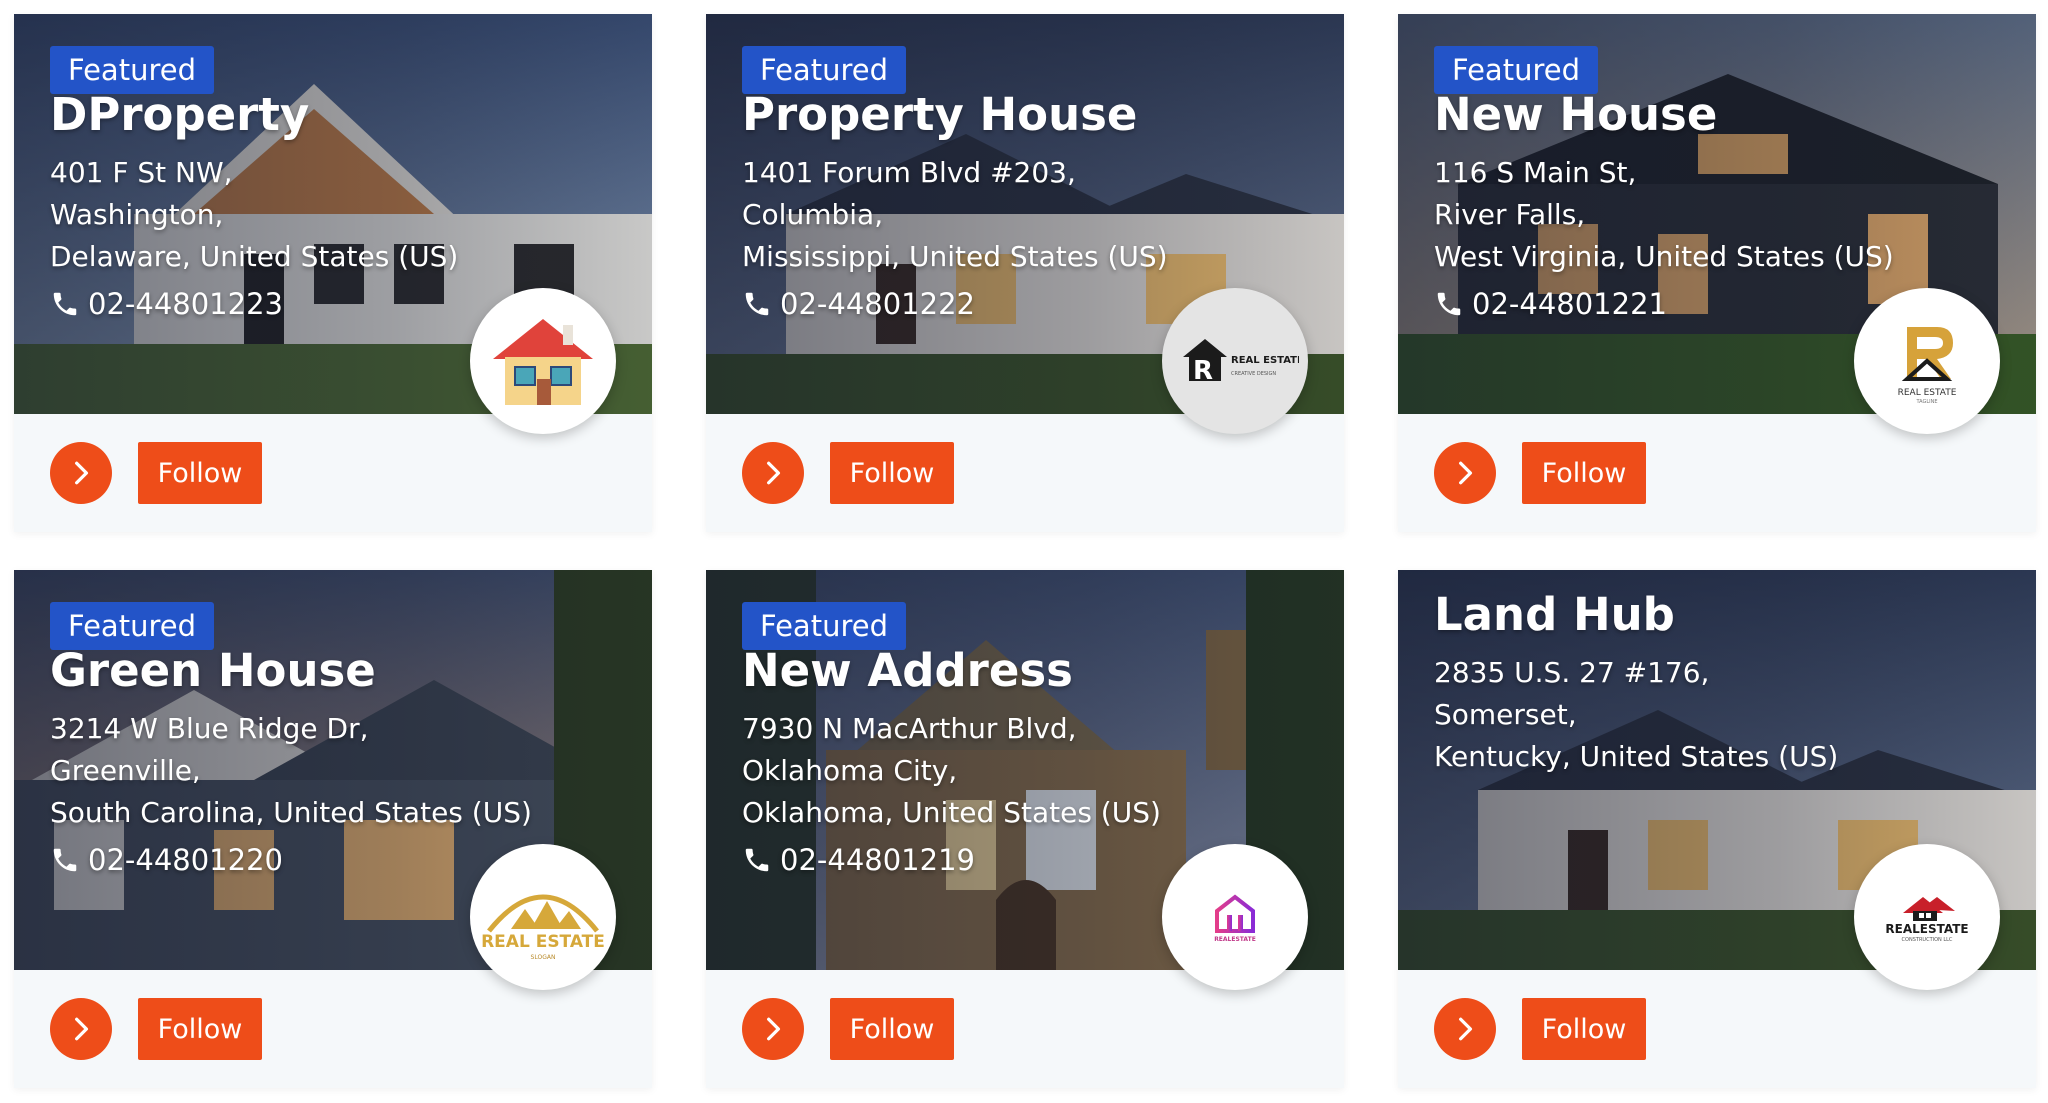 The height and width of the screenshot is (1103, 2048). What do you see at coordinates (1505, 714) in the screenshot?
I see `address-line: Somerset,` at bounding box center [1505, 714].